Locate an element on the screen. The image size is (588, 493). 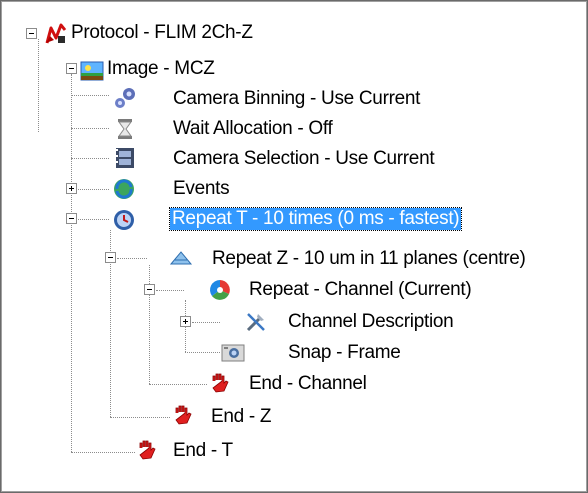
tree-item-protocol: Protocol - FLIM 2Ch-Z is located at coordinates (162, 33).